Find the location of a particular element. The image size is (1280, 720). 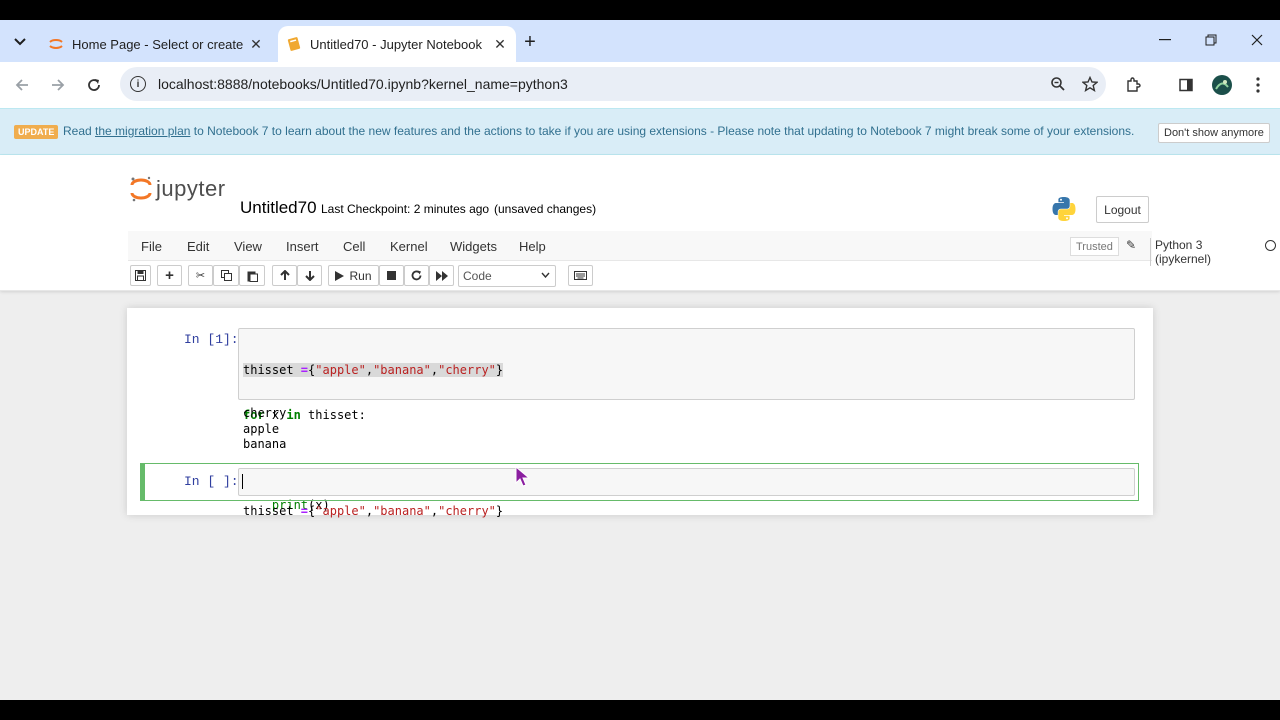

notebook-favicon-icon is located at coordinates (294, 44).